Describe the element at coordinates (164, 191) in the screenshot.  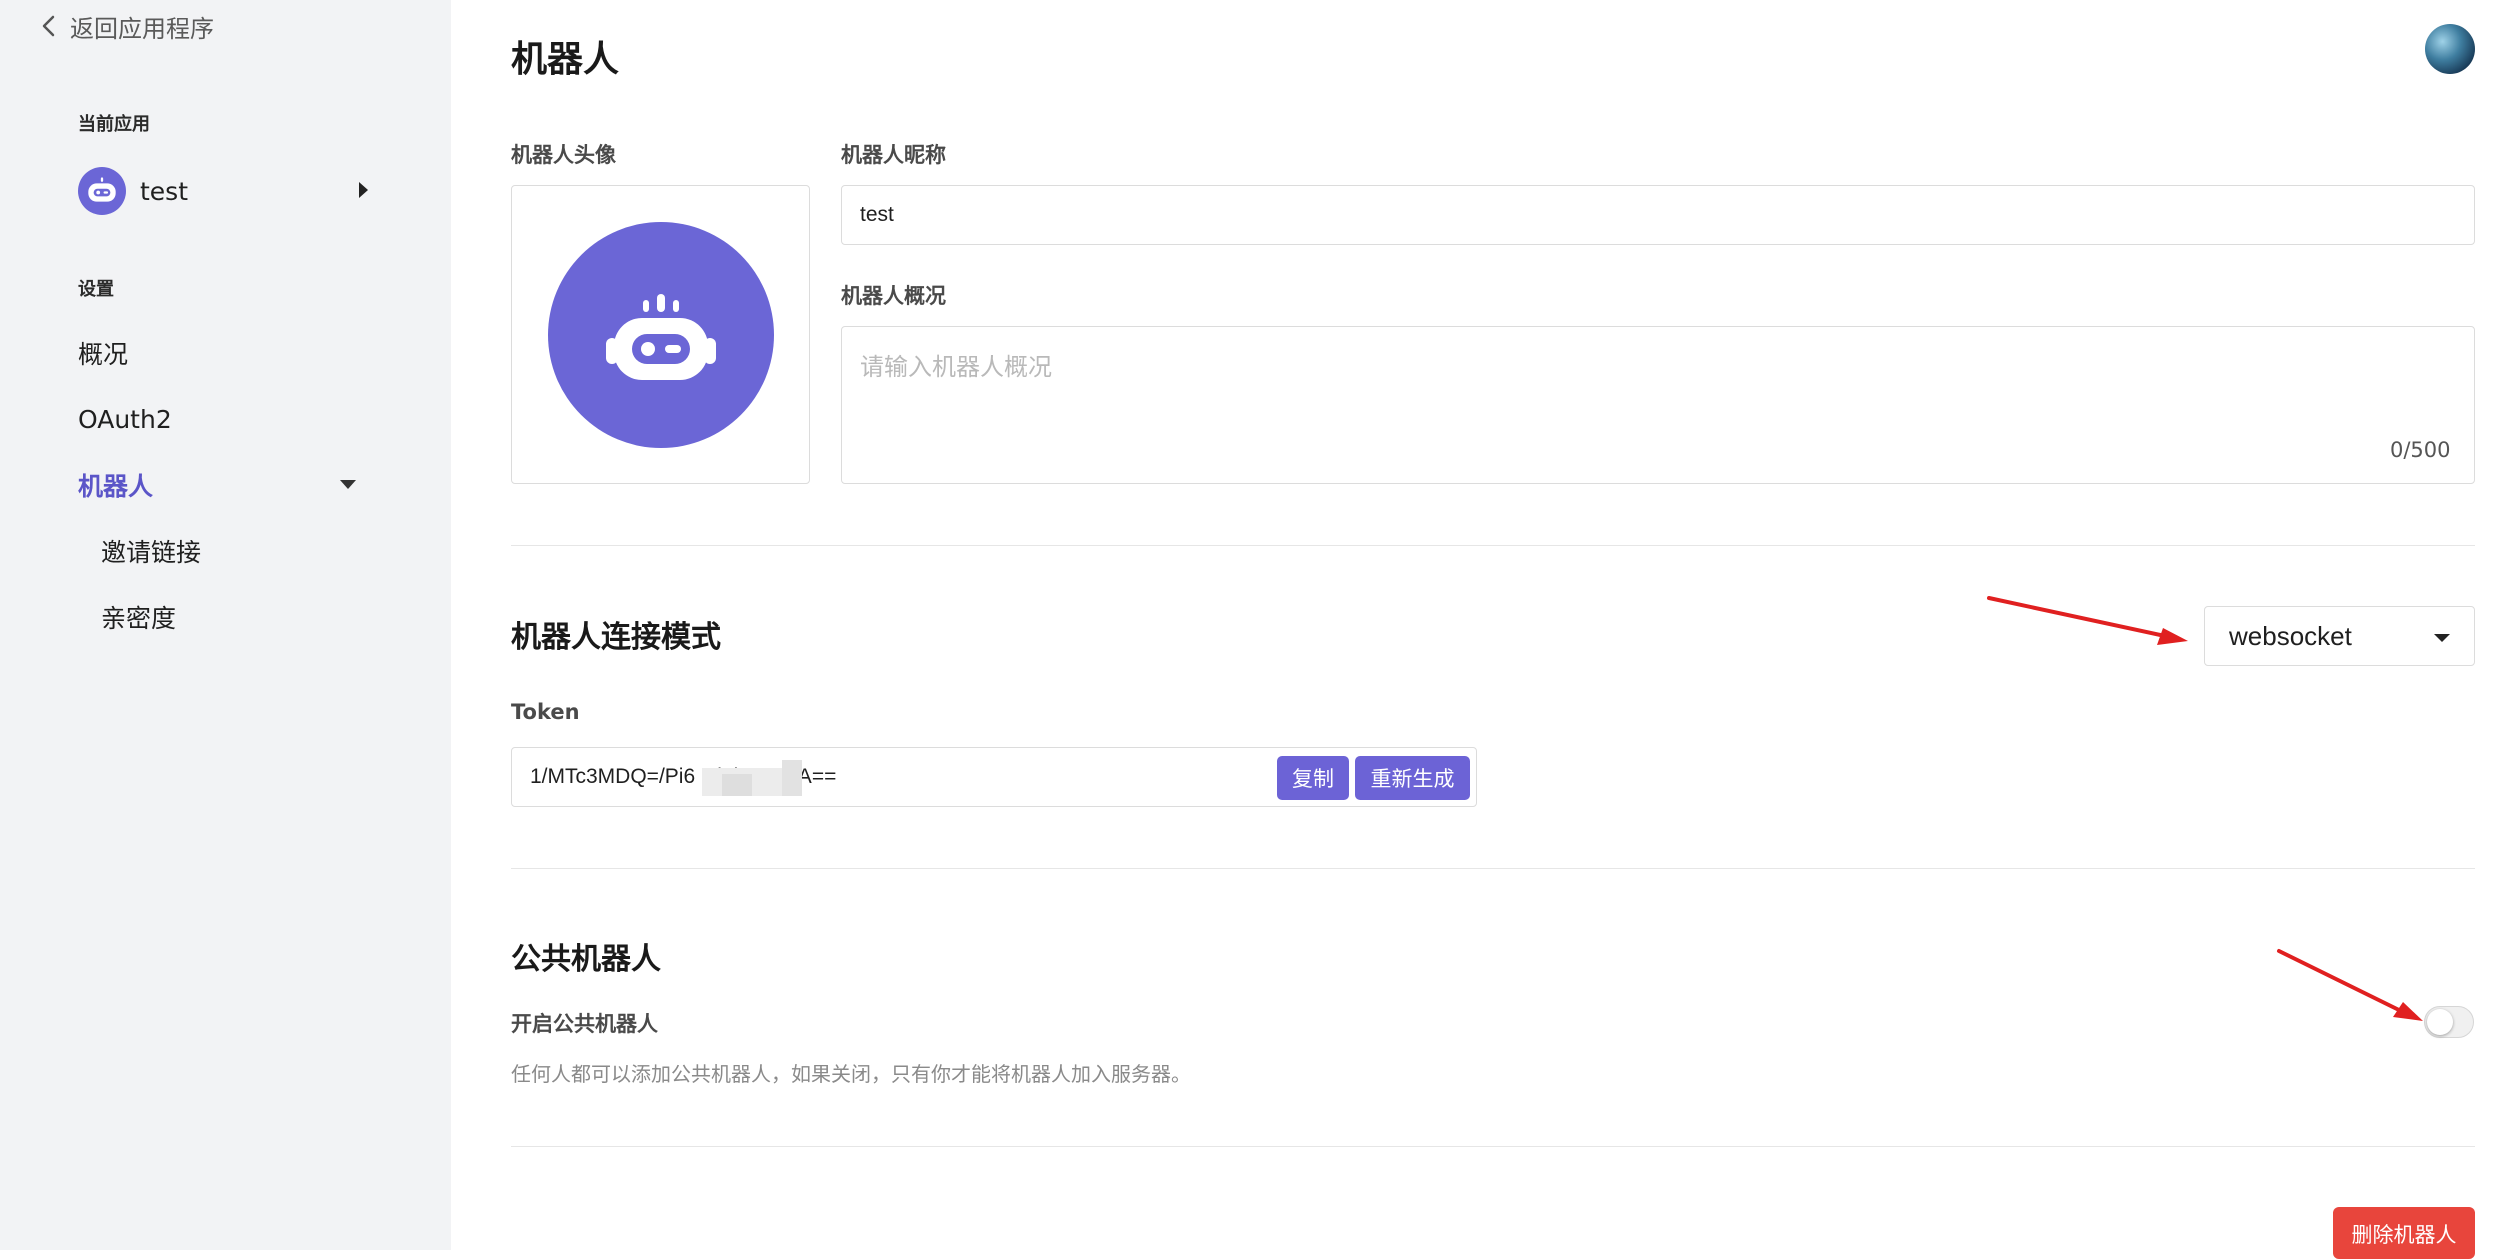
I see `current-app-name: test` at that location.